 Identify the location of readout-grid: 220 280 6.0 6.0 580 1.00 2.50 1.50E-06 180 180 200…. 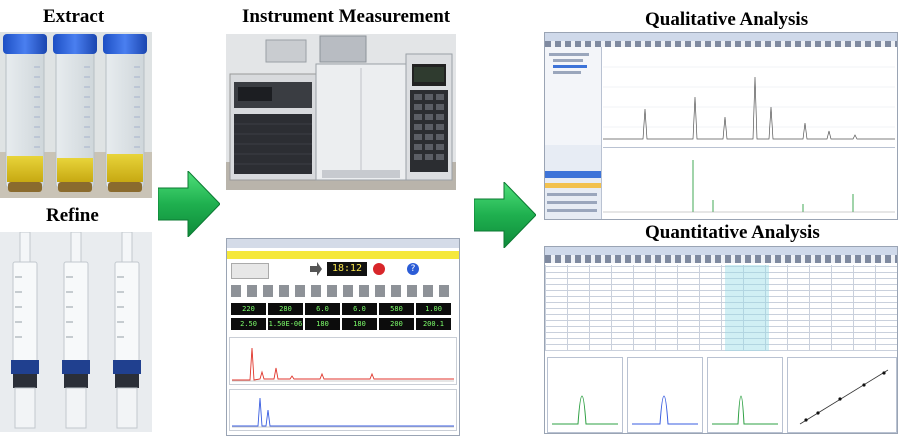
(343, 318).